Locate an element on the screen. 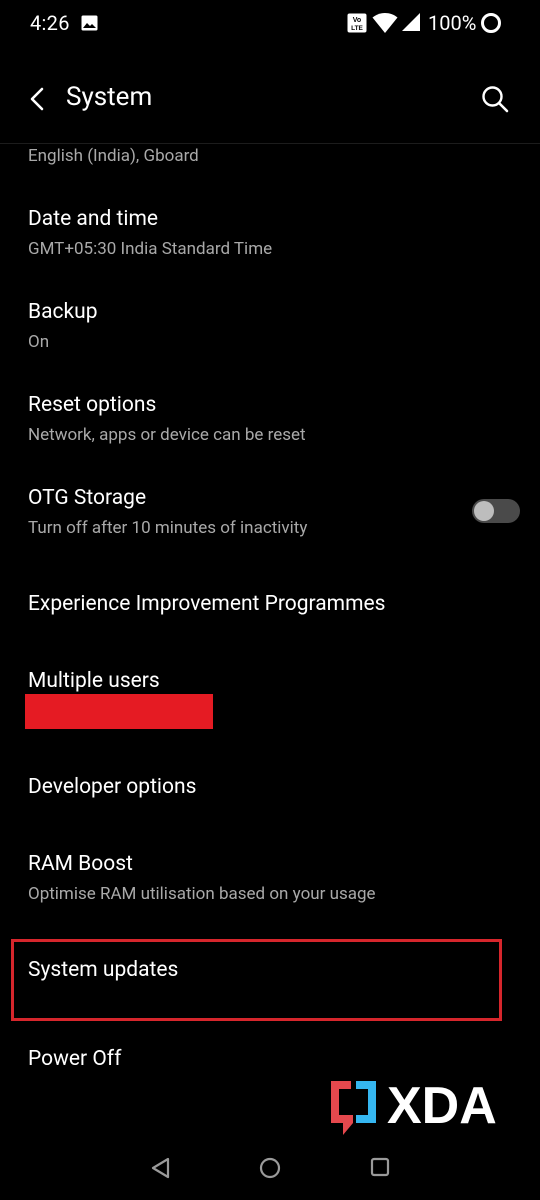 The height and width of the screenshot is (1200, 540). nav-back-icon is located at coordinates (161, 1168).